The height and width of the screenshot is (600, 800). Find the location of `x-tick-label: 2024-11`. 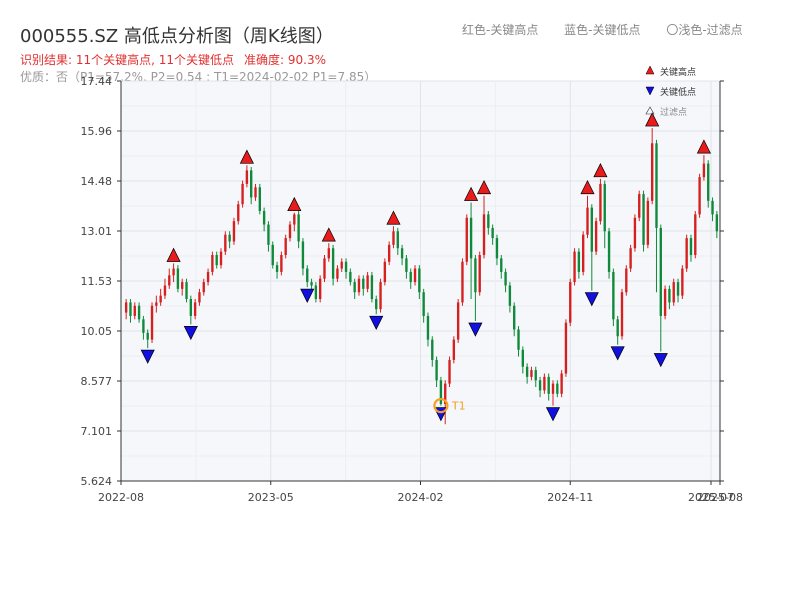

x-tick-label: 2024-11 is located at coordinates (570, 497).